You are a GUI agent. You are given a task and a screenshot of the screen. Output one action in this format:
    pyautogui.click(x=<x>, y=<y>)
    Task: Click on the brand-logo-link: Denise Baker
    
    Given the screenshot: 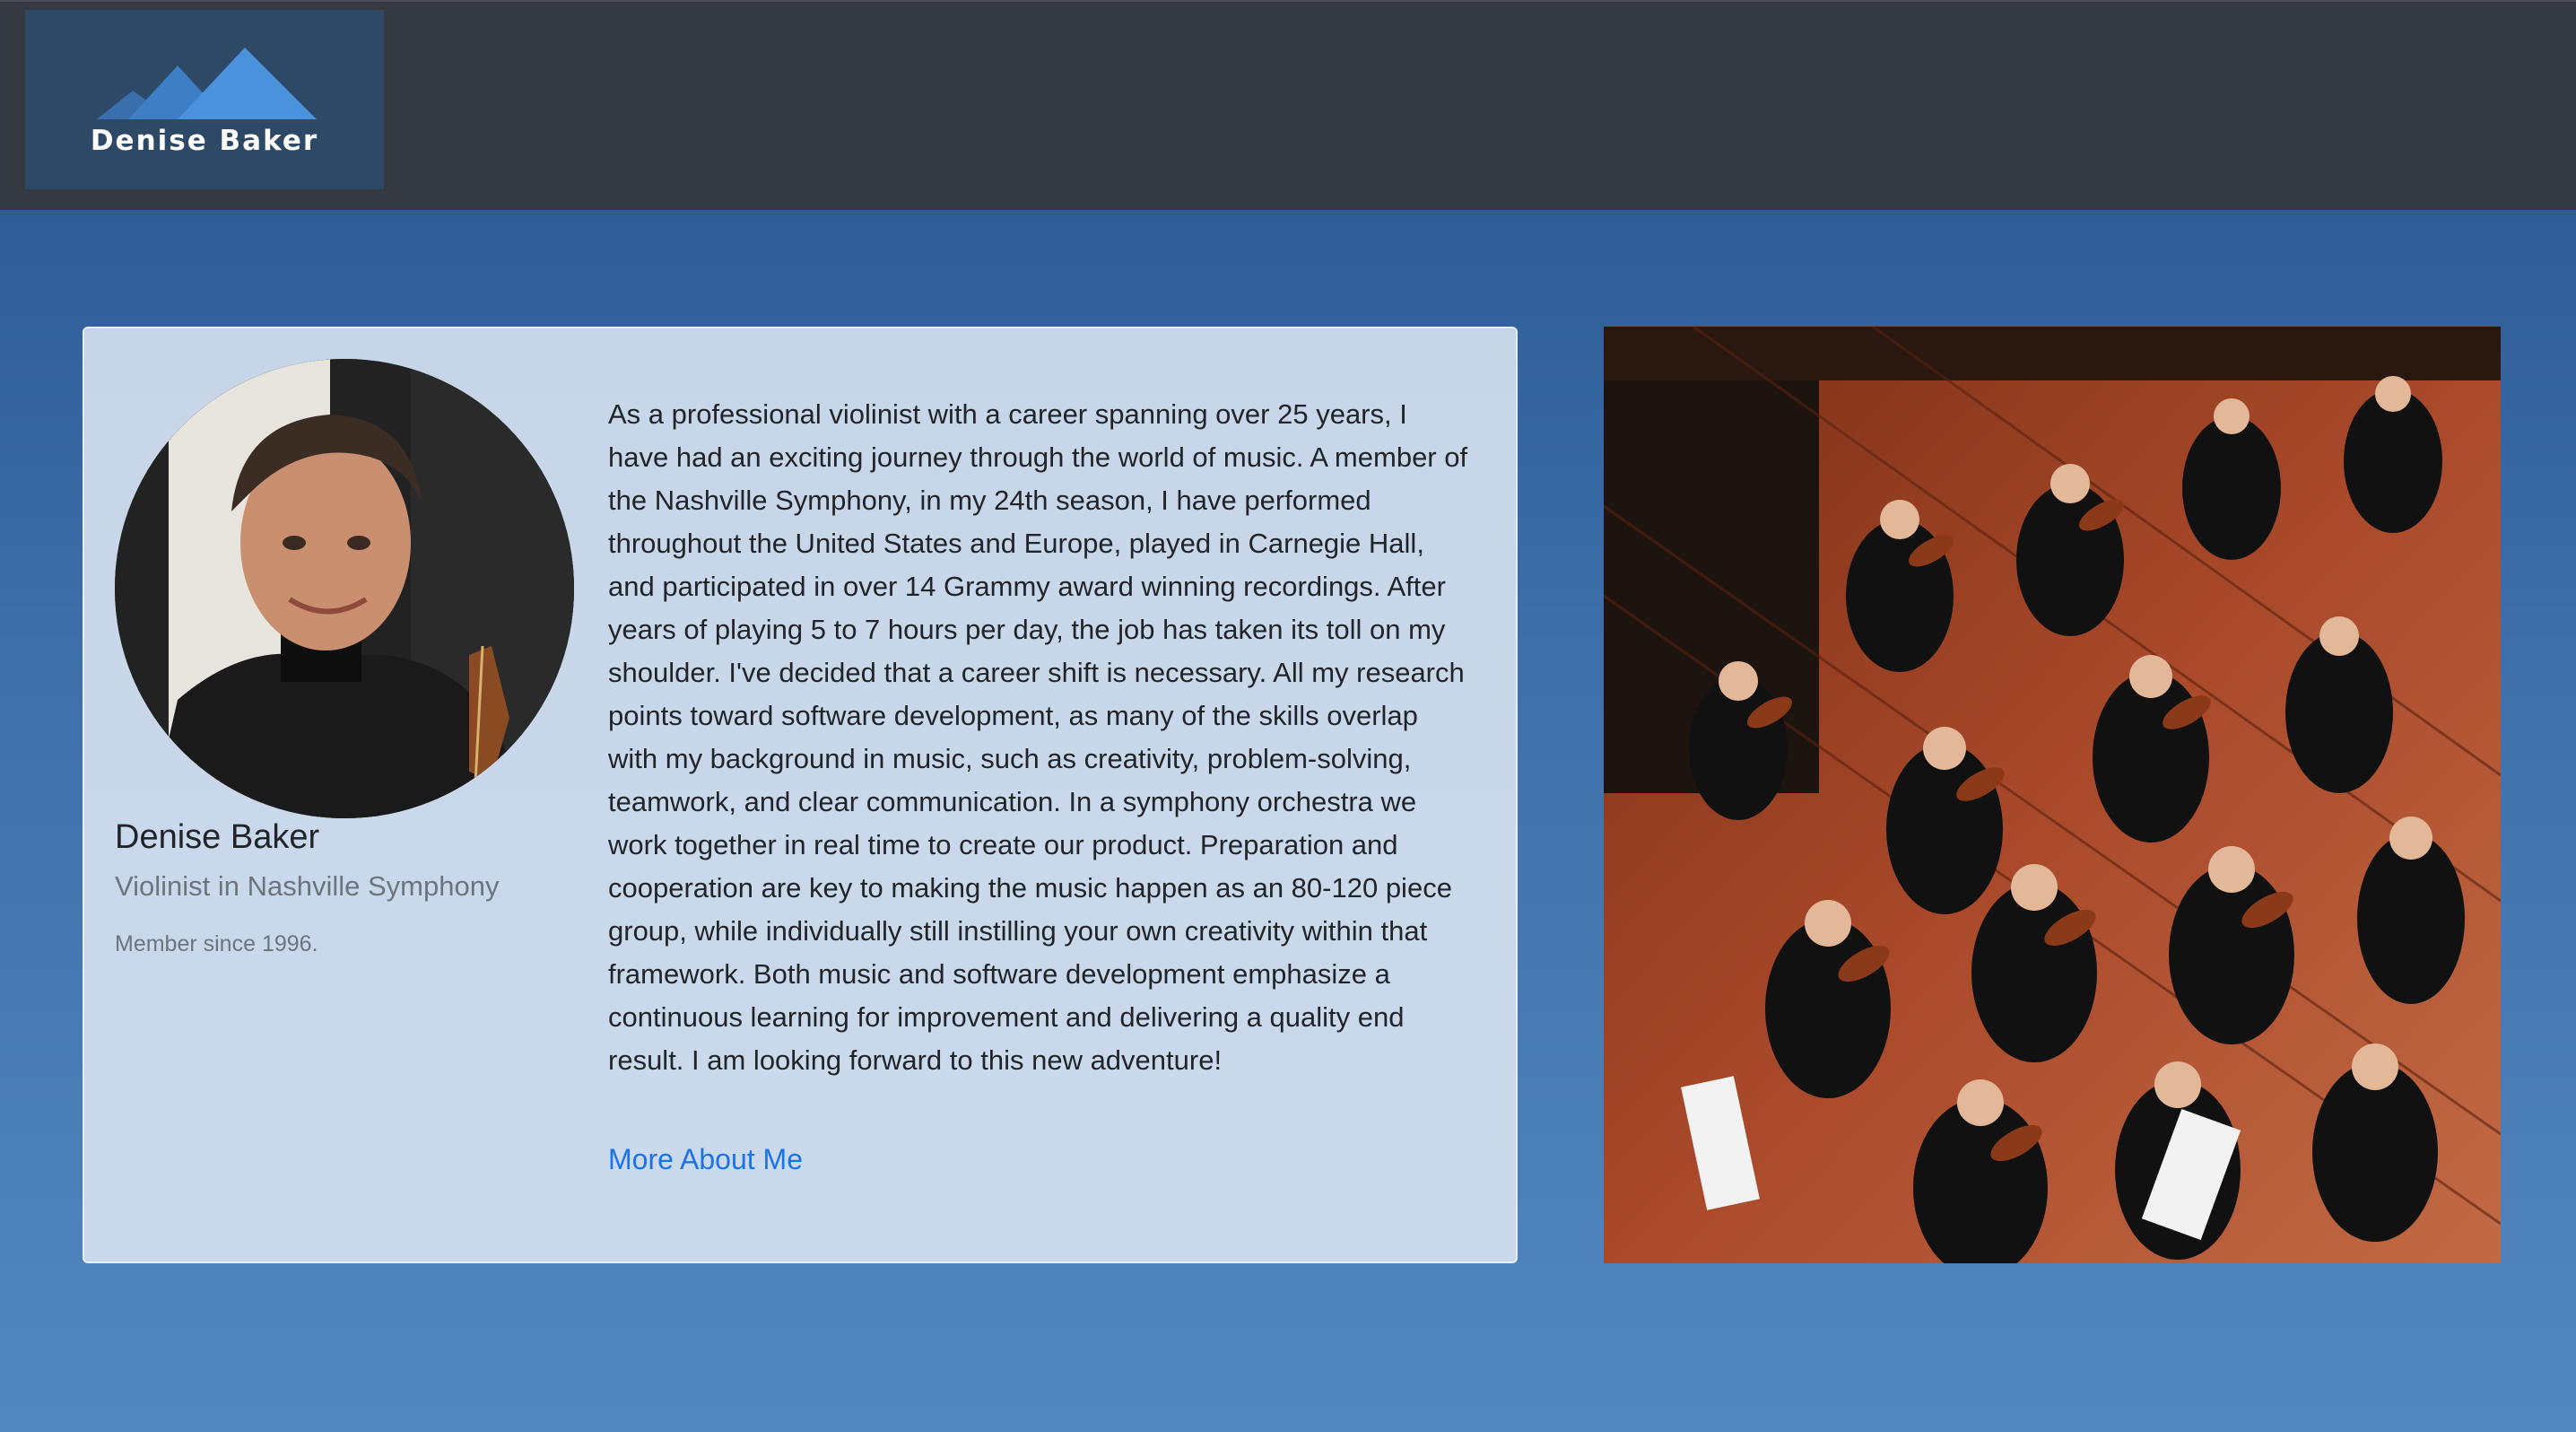 What is the action you would take?
    pyautogui.click(x=204, y=99)
    